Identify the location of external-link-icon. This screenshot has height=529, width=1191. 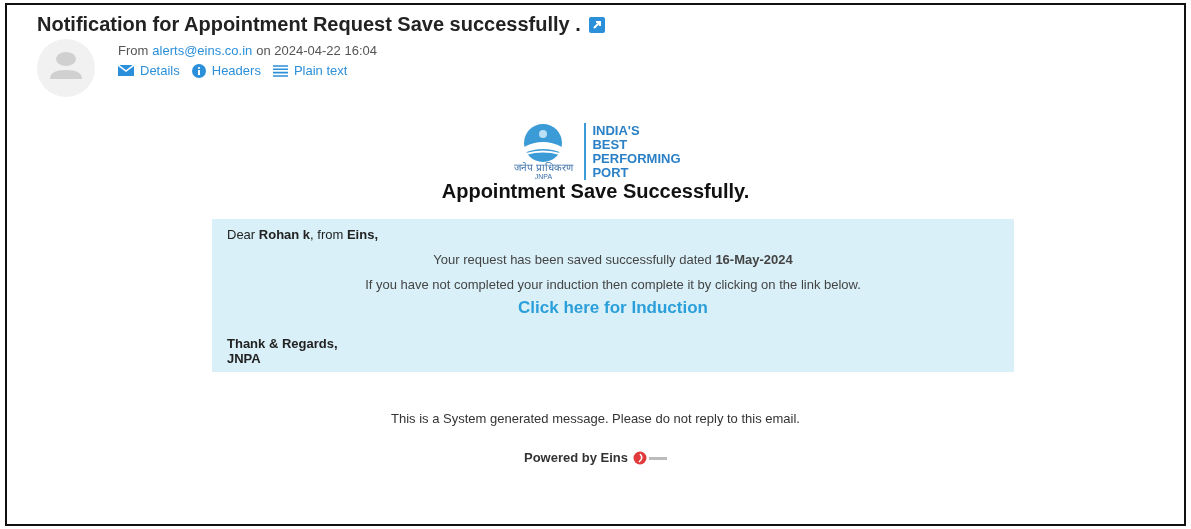
(596, 24).